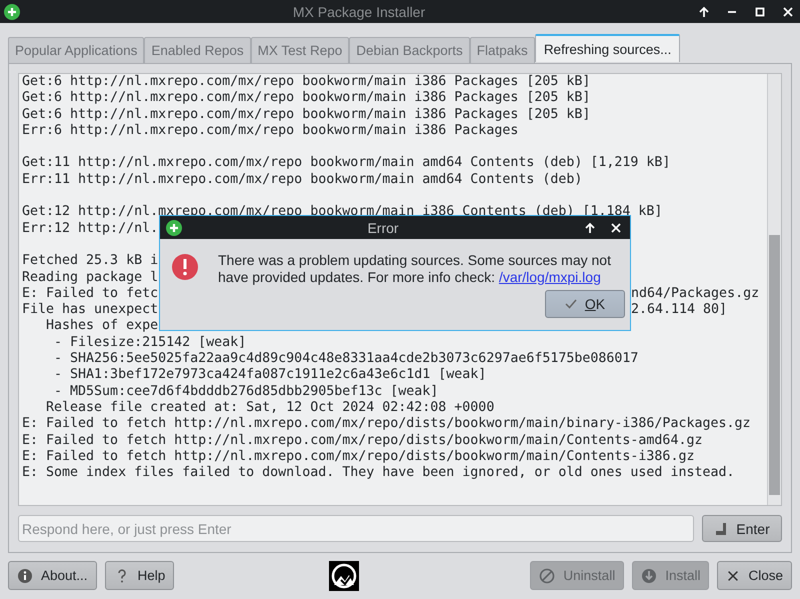  I want to click on tab: MX Test Repo, so click(300, 50).